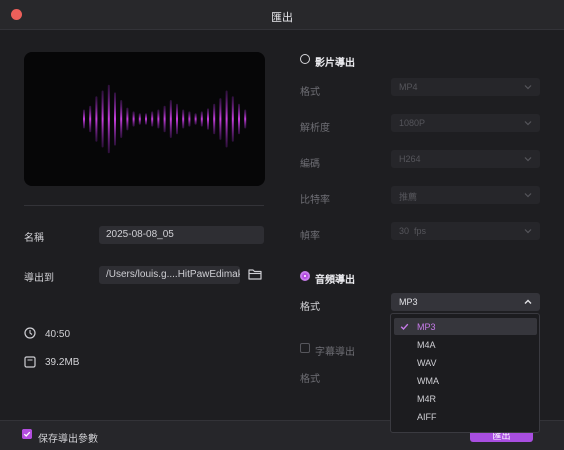 The image size is (564, 450). I want to click on audio-format-select: MP3, so click(465, 302).